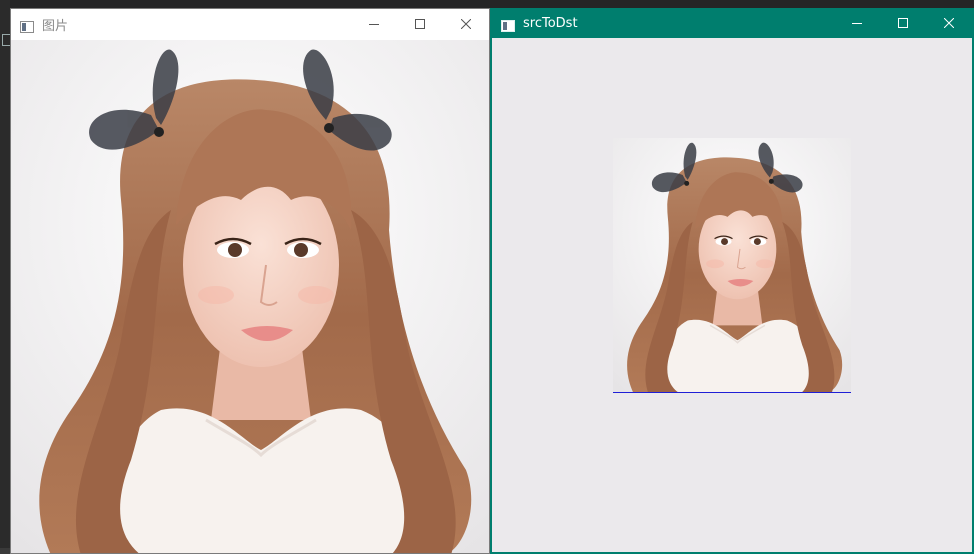 This screenshot has width=974, height=554. Describe the element at coordinates (487, 4) in the screenshot. I see `ide-top-strip` at that location.